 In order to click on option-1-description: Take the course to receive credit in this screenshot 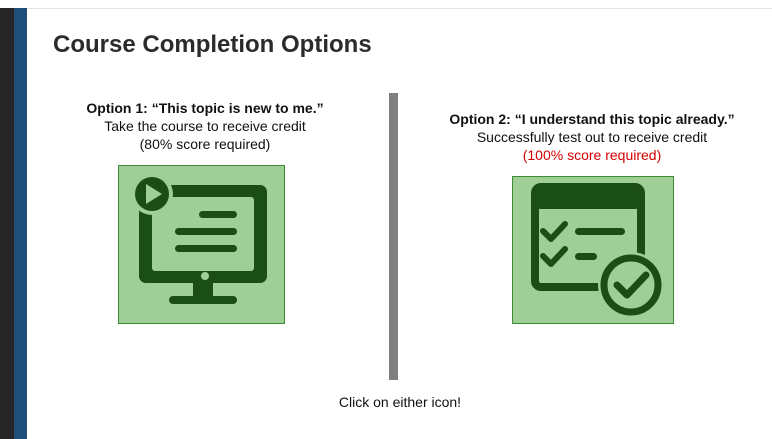, I will do `click(205, 126)`.